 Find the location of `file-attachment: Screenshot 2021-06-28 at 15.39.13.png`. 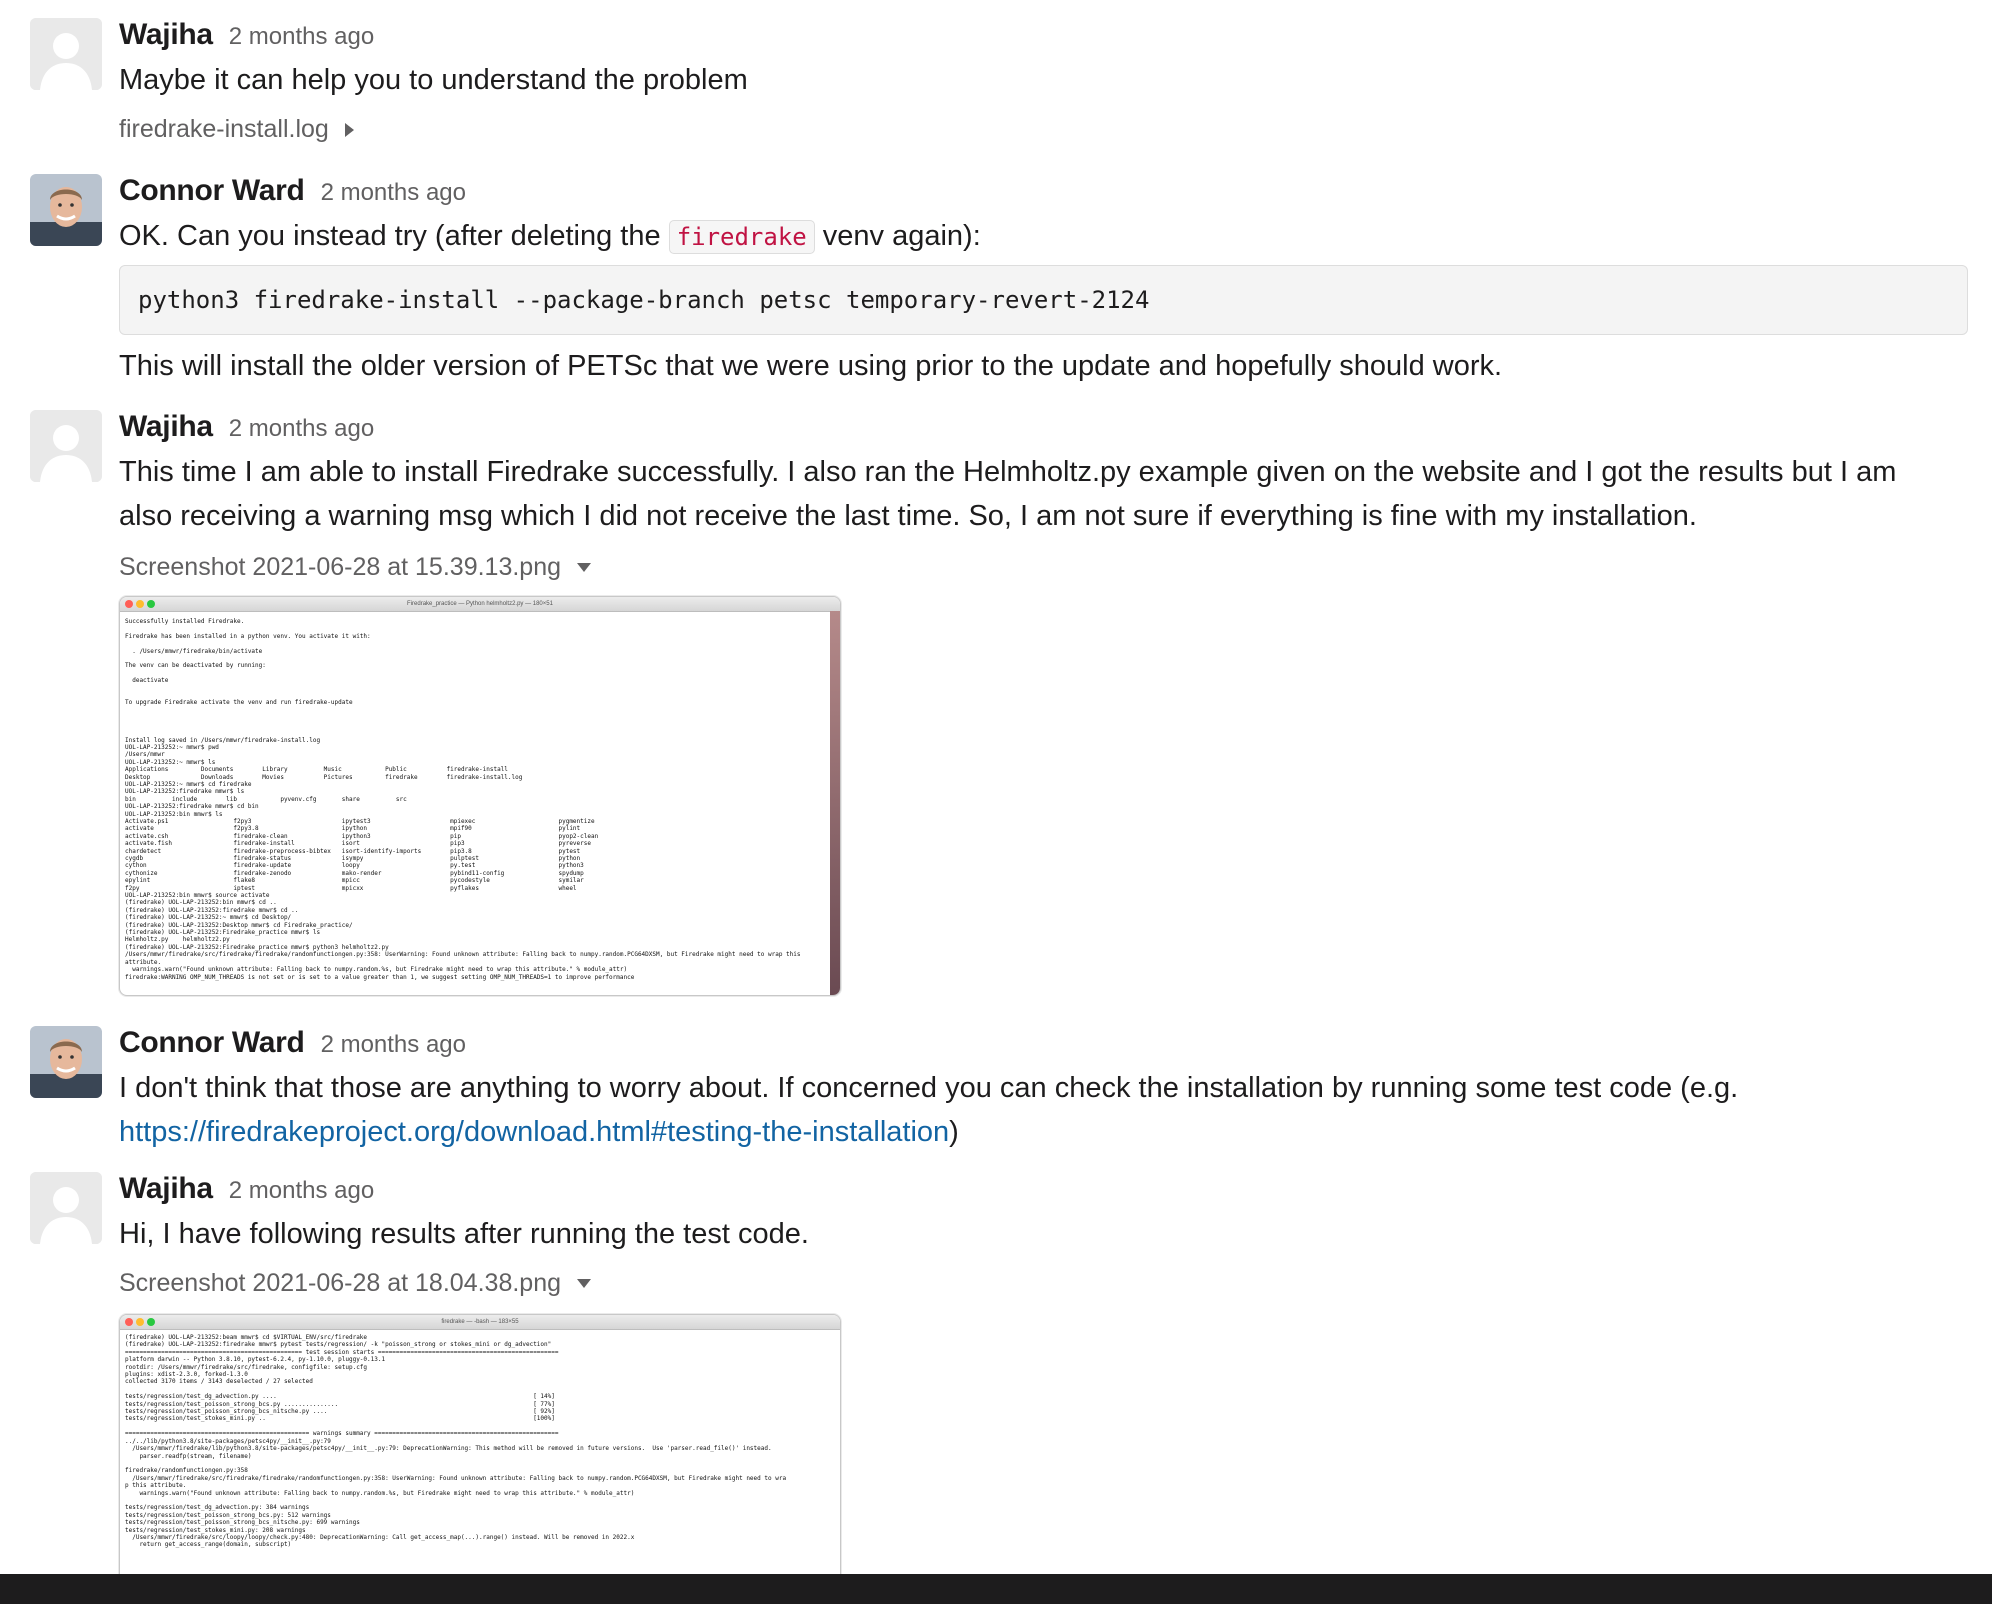

file-attachment: Screenshot 2021-06-28 at 15.39.13.png is located at coordinates (355, 567).